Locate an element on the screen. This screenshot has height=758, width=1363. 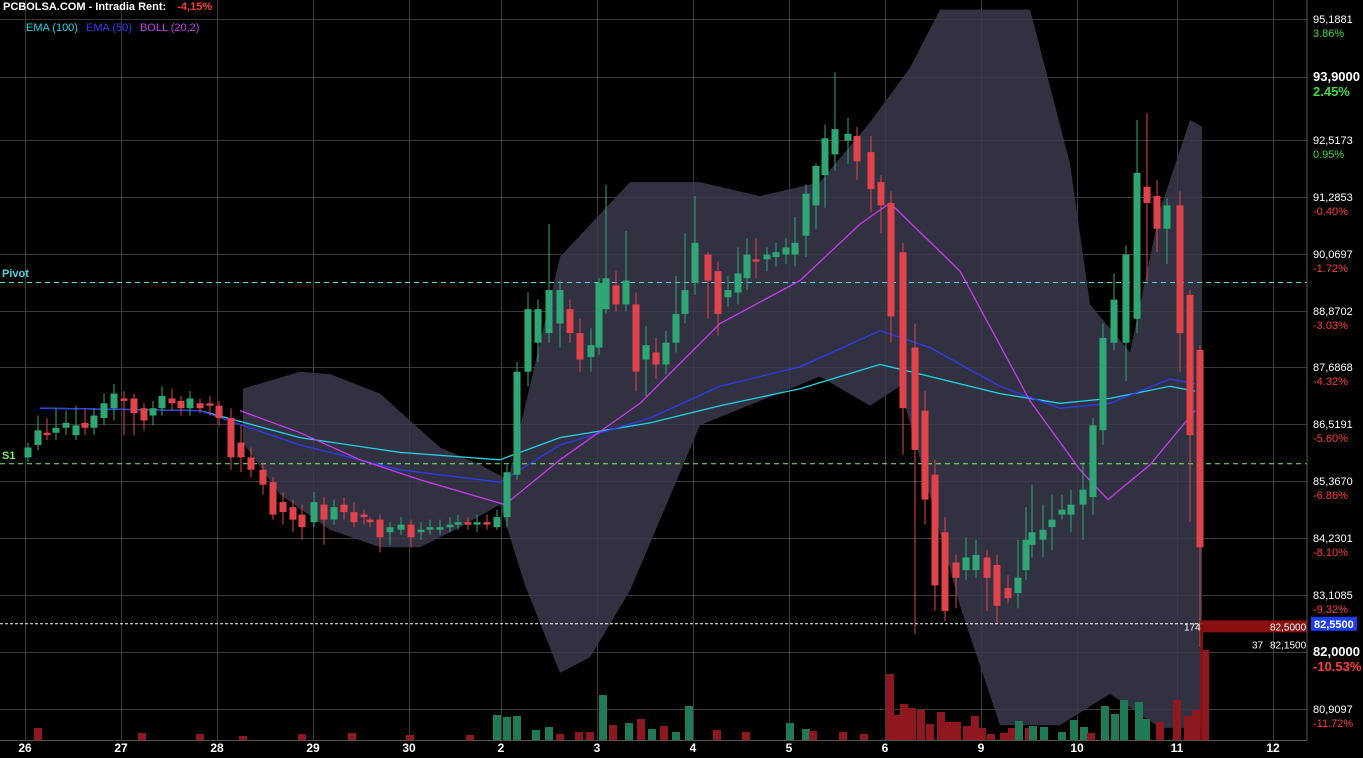
y-tick-label: 86,5191 is located at coordinates (1333, 425).